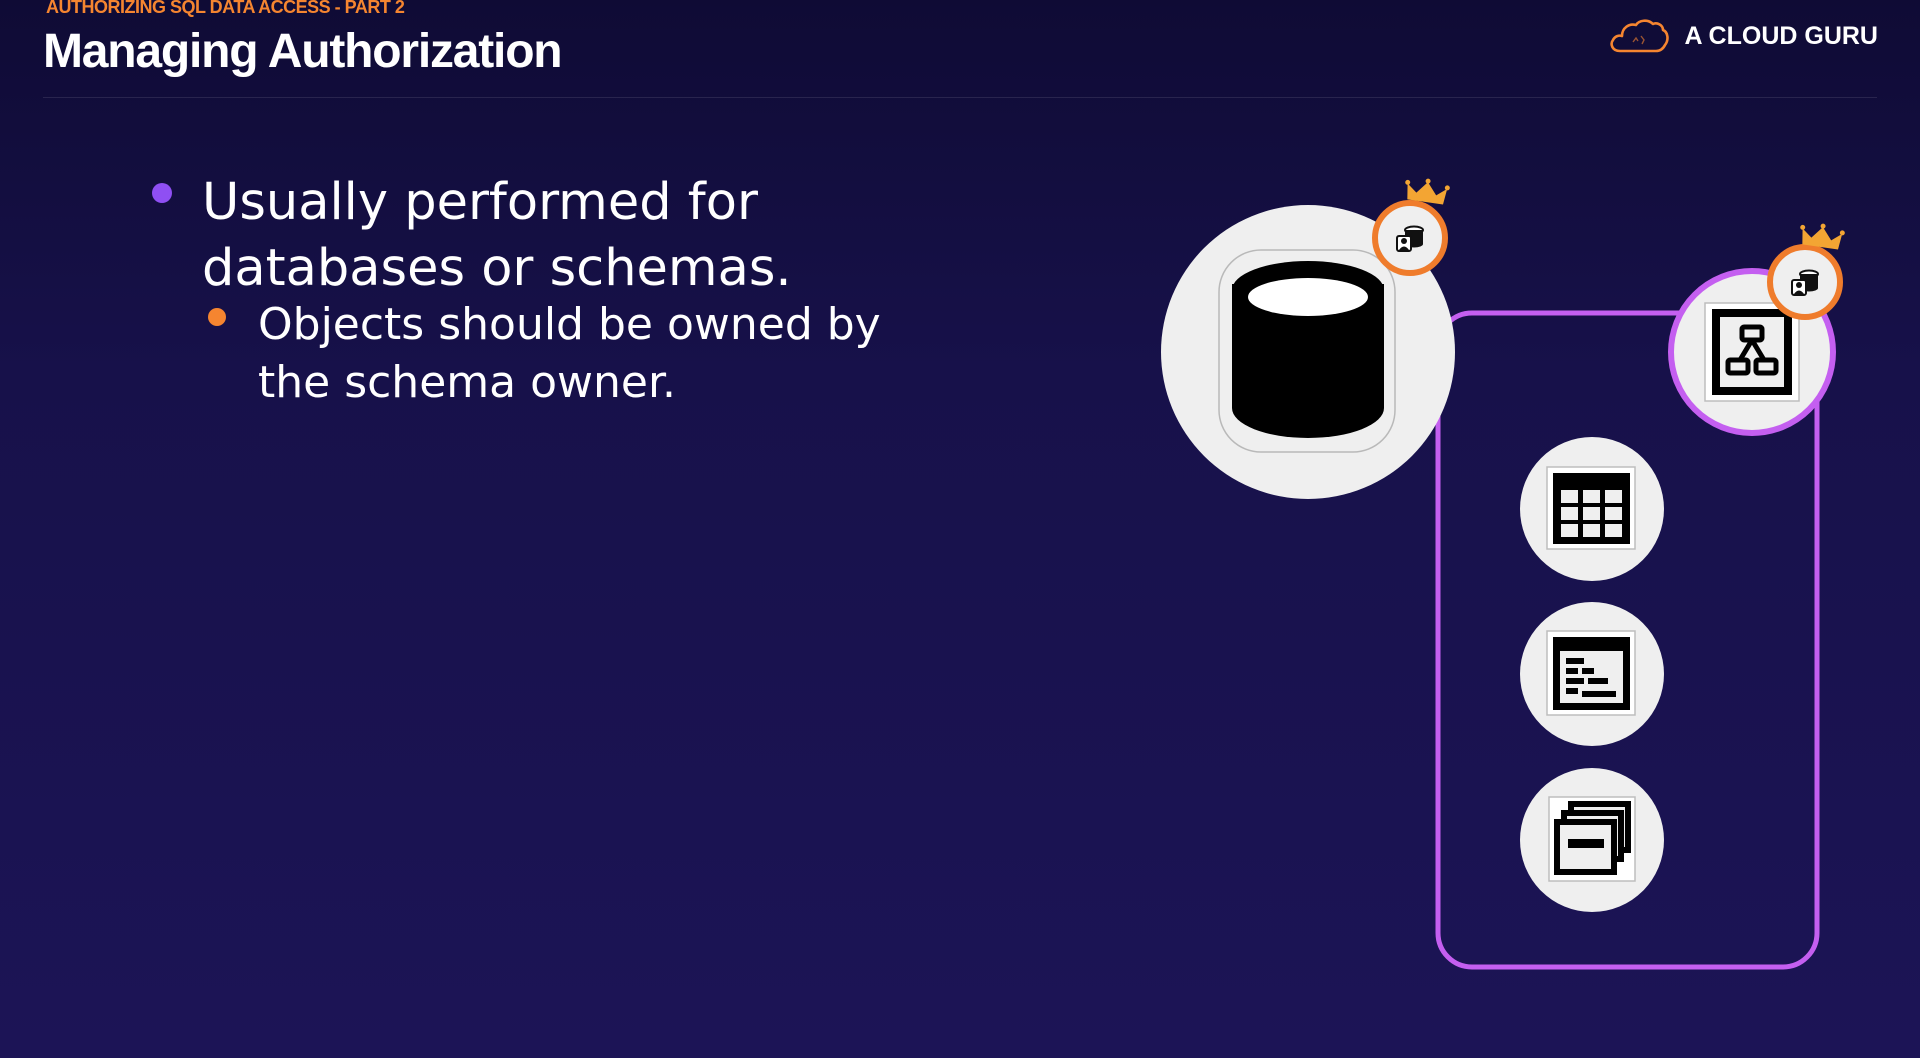 The height and width of the screenshot is (1058, 1920). I want to click on view-object, so click(1592, 674).